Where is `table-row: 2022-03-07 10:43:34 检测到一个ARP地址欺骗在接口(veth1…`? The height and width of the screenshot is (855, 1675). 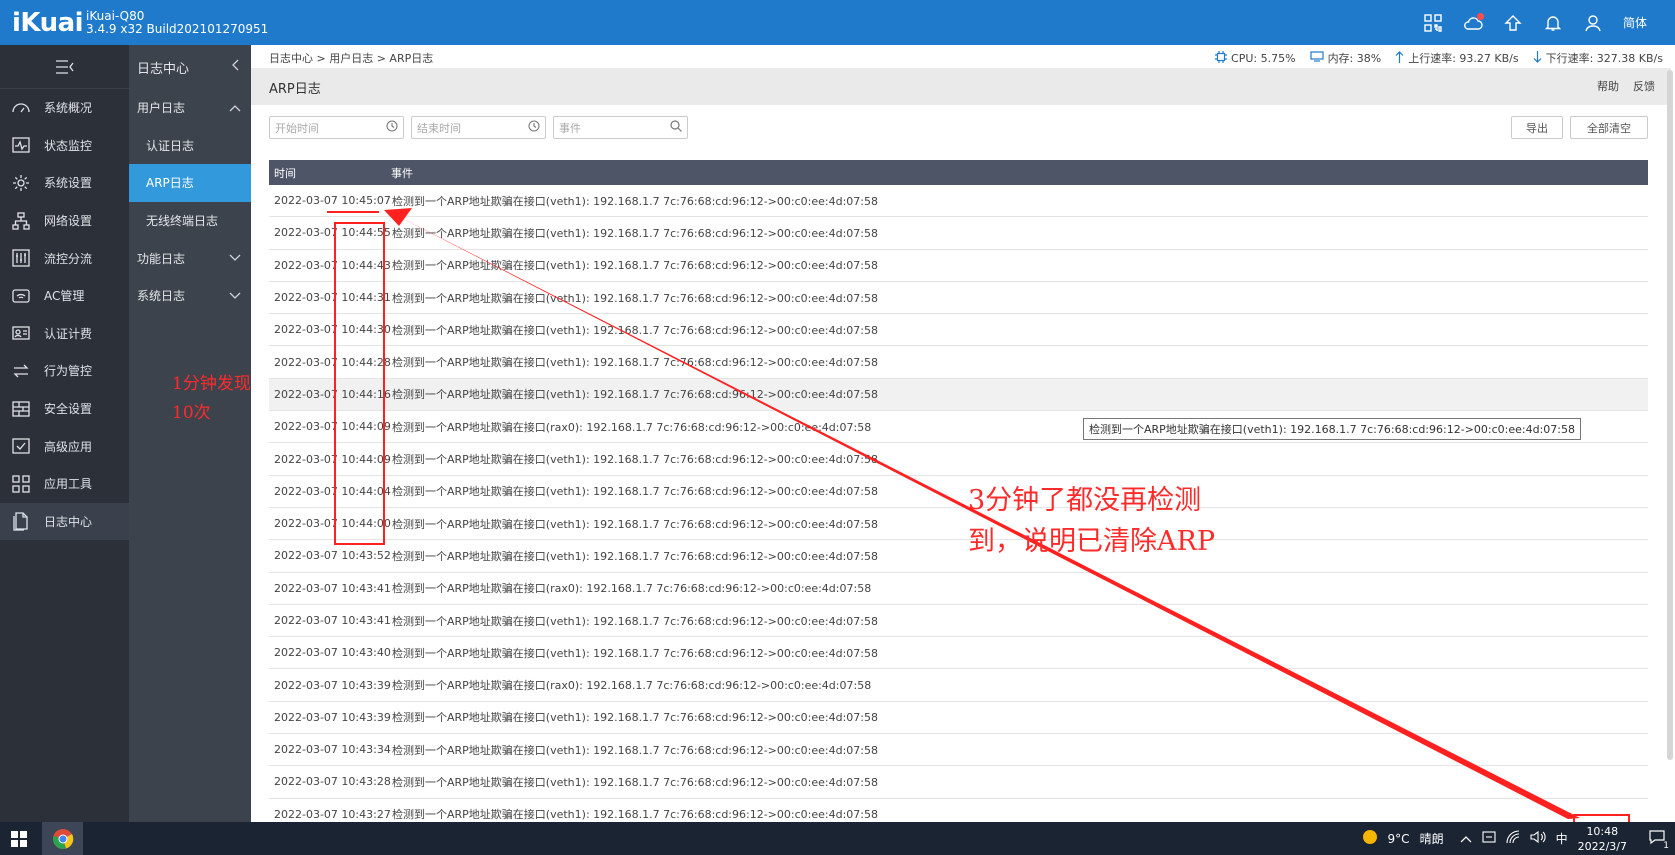 table-row: 2022-03-07 10:43:34 检测到一个ARP地址欺骗在接口(veth1… is located at coordinates (958, 750).